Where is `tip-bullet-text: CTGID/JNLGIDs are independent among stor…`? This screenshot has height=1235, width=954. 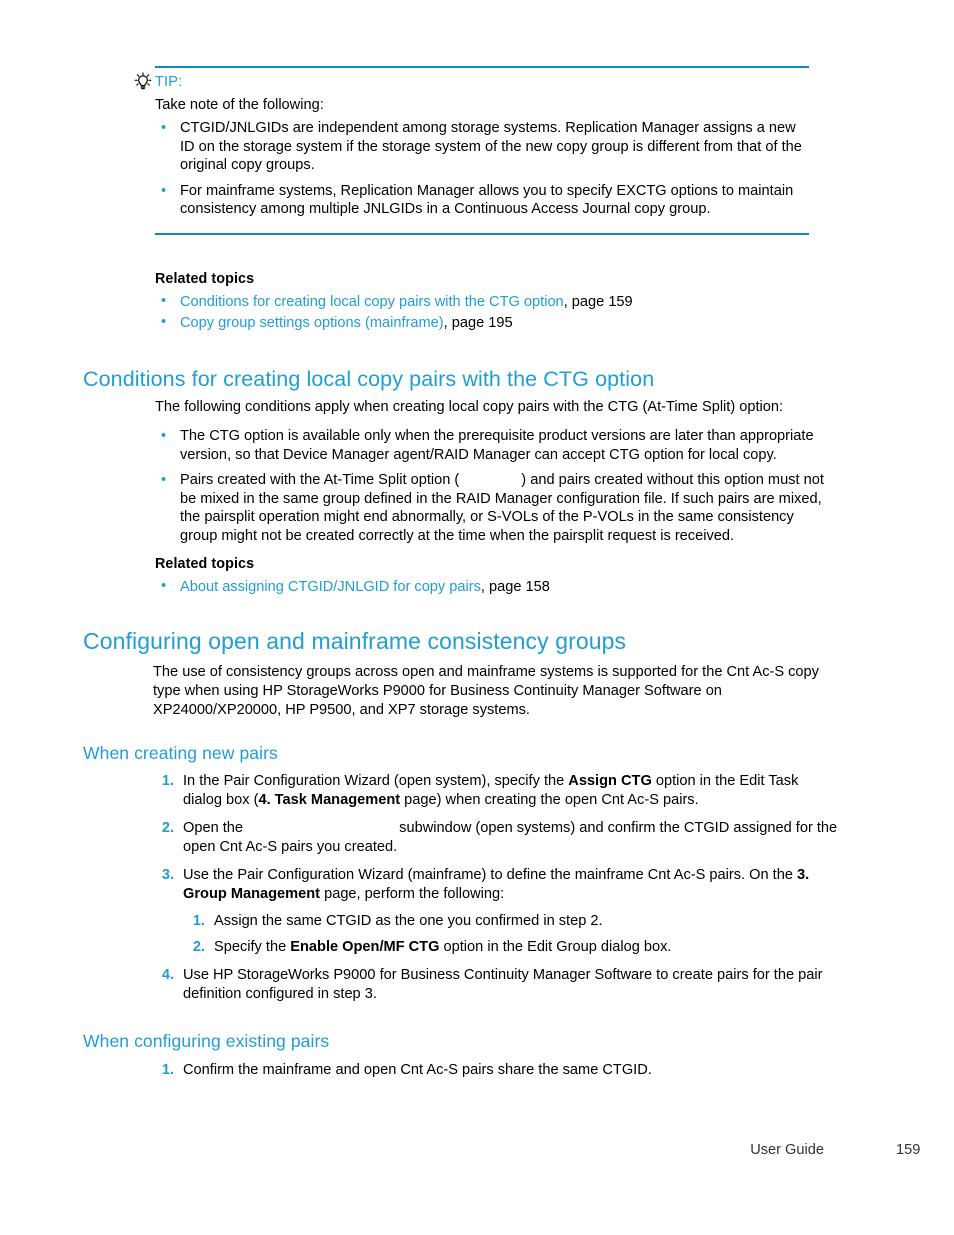
tip-bullet-text: CTGID/JNLGIDs are independent among stor… is located at coordinates (491, 147).